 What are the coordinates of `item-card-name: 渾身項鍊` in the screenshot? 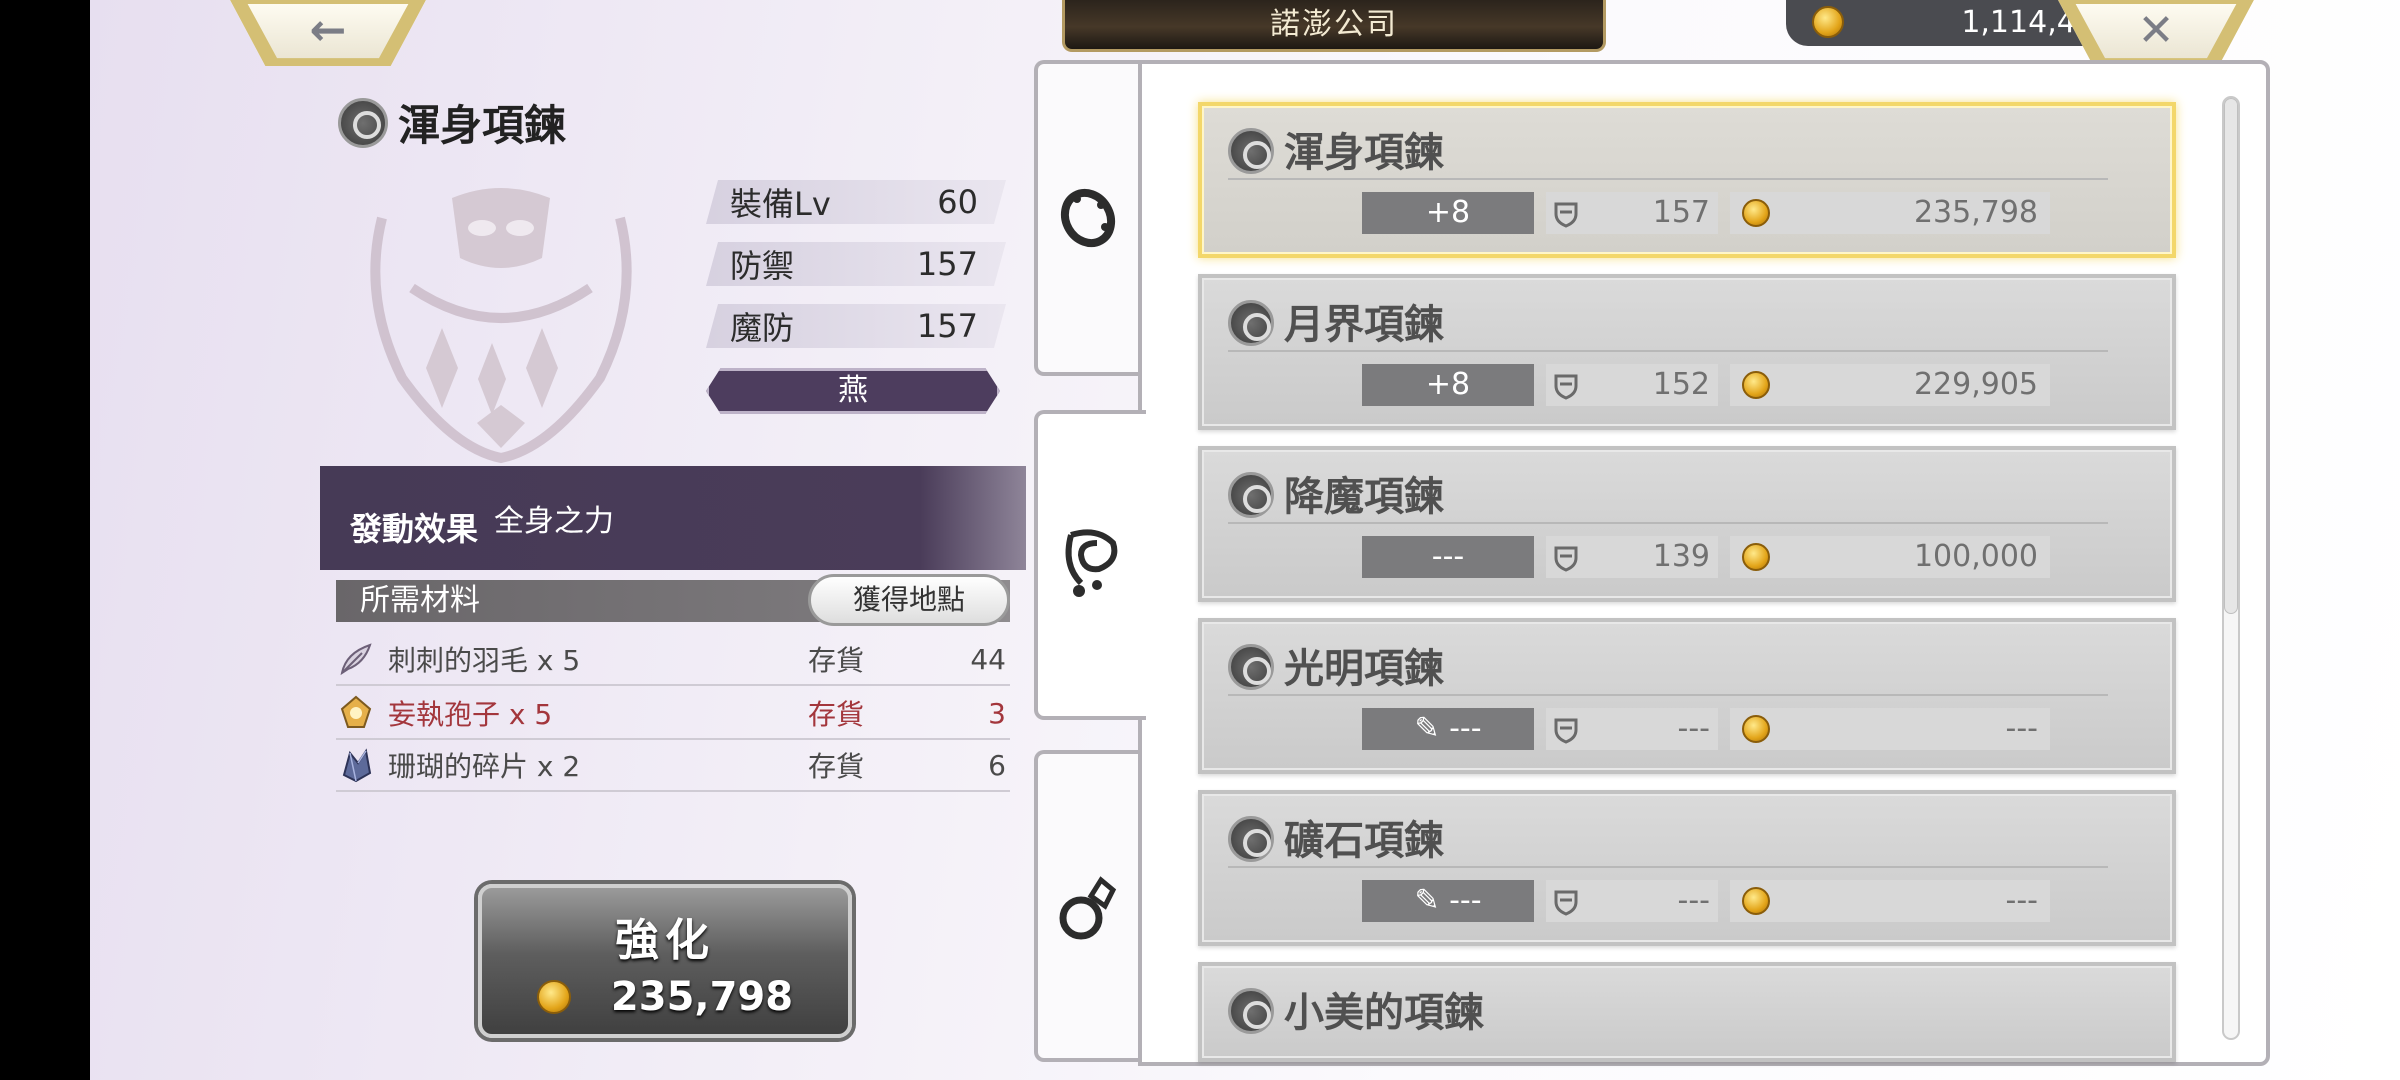 It's located at (1364, 153).